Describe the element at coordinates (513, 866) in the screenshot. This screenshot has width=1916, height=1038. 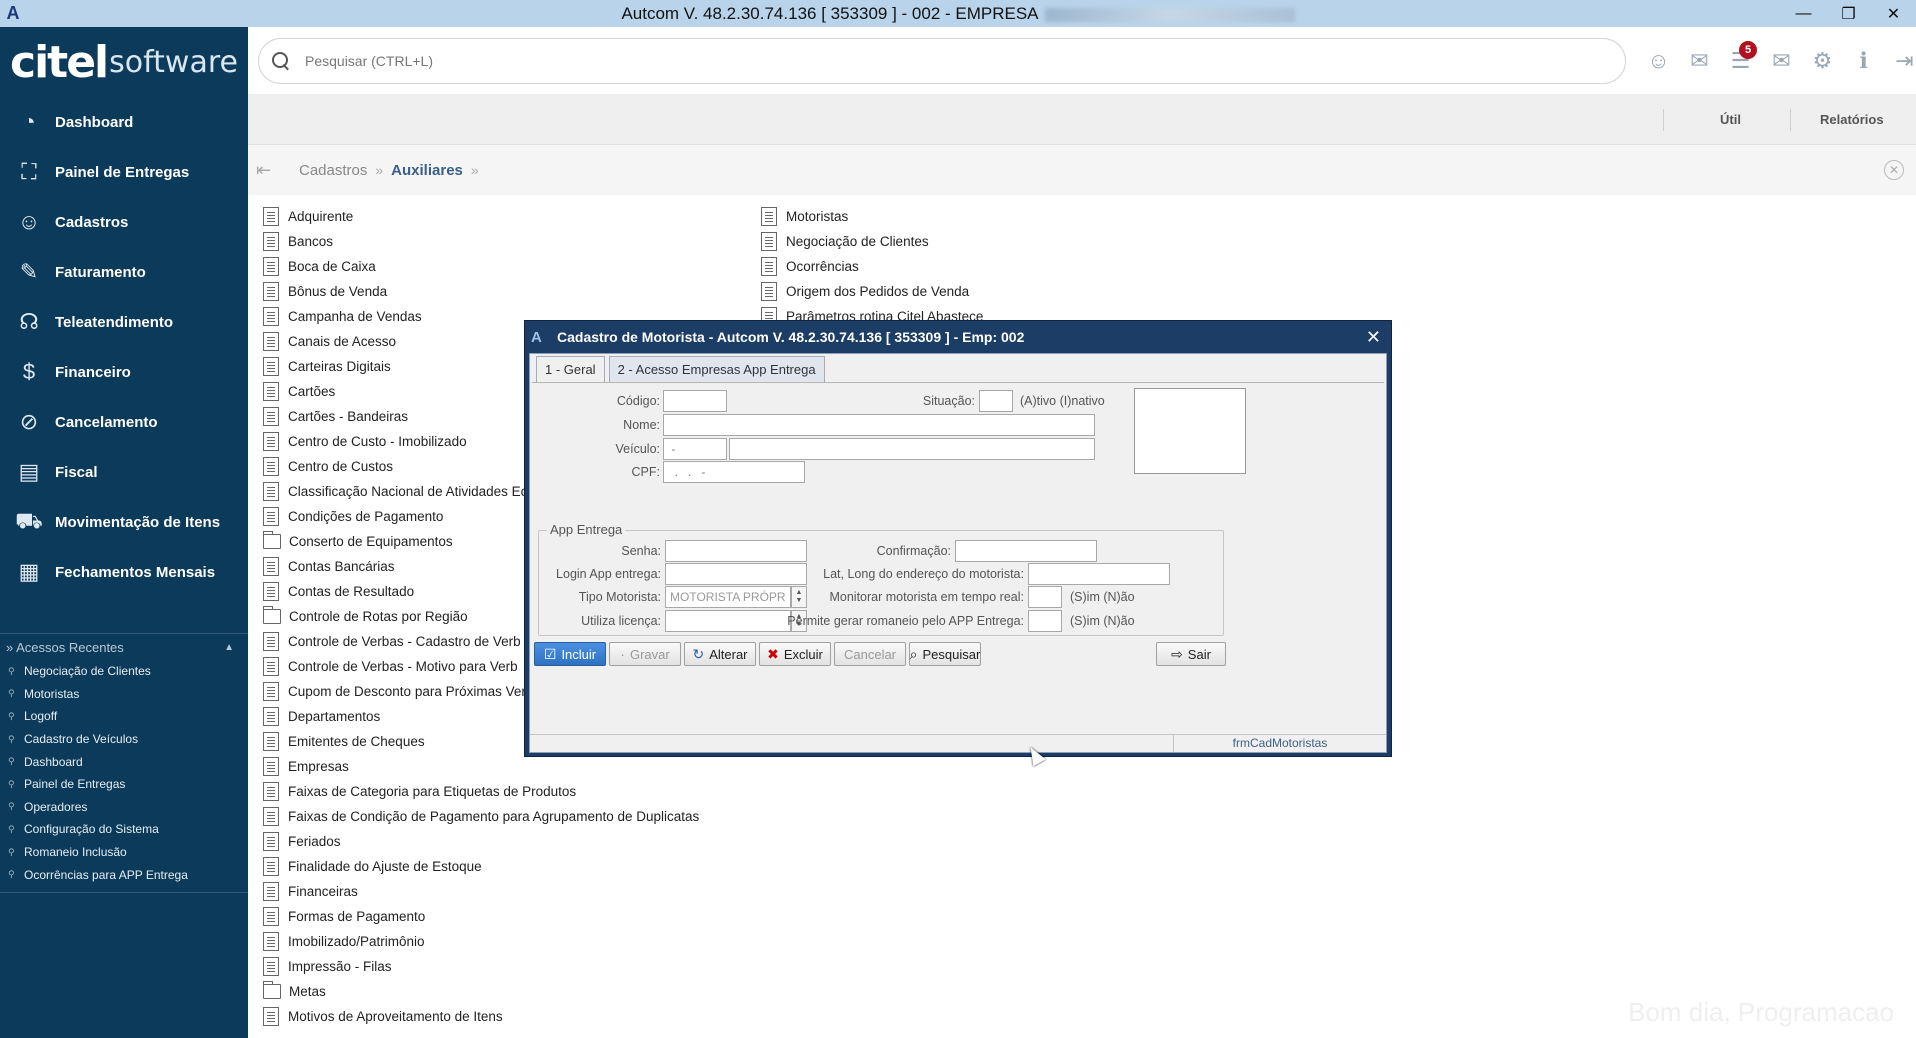
I see `list-item: Finalidade do Ajuste de Estoque` at that location.